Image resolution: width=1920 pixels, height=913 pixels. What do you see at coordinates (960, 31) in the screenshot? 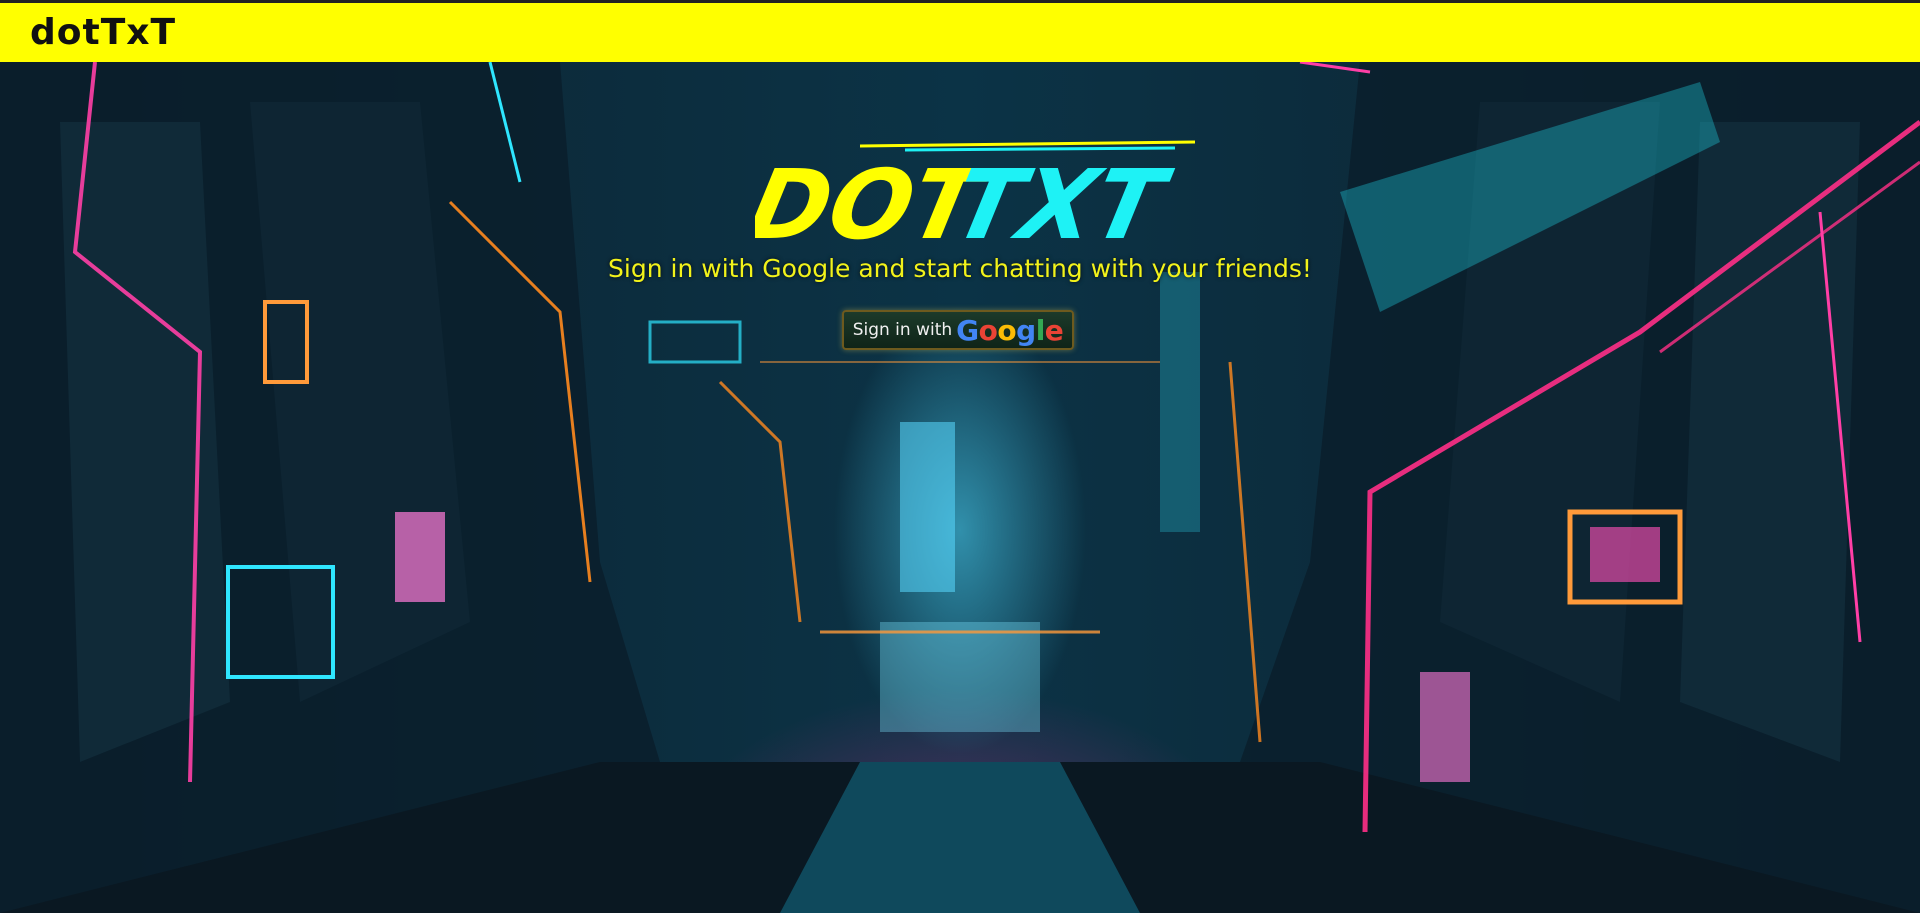
I see `top-navbar: dotTxT` at bounding box center [960, 31].